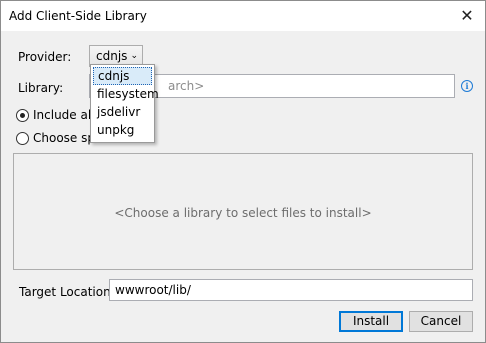 The width and height of the screenshot is (486, 343). I want to click on library-label: Library:, so click(41, 88).